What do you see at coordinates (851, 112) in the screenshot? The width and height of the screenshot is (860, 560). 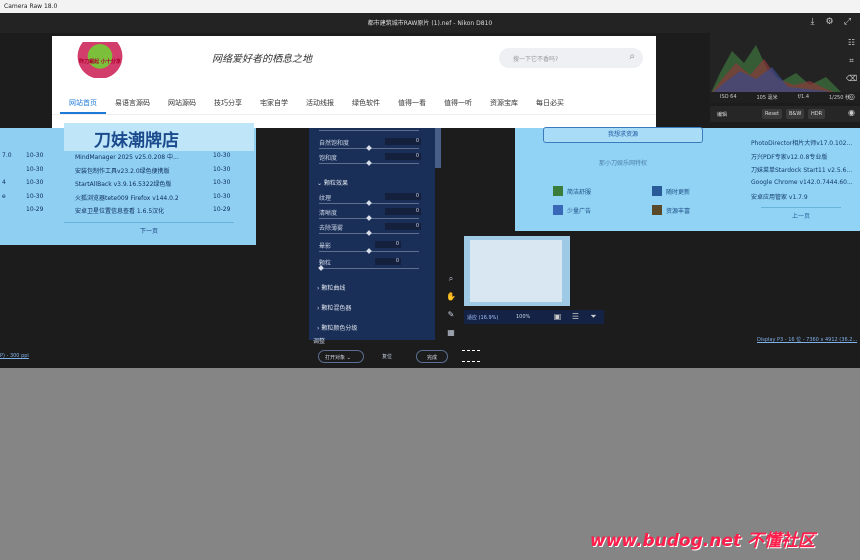 I see `eye-icon: ◉` at bounding box center [851, 112].